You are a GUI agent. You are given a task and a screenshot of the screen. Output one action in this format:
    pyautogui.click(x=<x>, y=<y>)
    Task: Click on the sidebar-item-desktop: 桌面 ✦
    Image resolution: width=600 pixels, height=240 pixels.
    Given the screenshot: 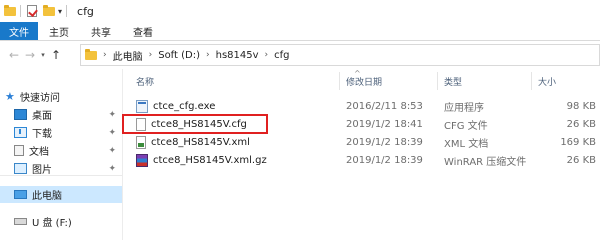 What is the action you would take?
    pyautogui.click(x=61, y=114)
    